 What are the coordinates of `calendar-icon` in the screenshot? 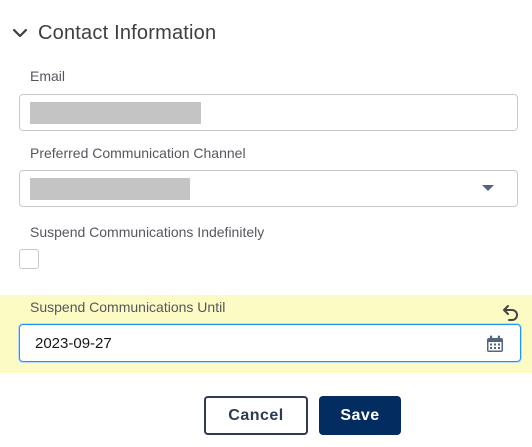 It's located at (495, 344).